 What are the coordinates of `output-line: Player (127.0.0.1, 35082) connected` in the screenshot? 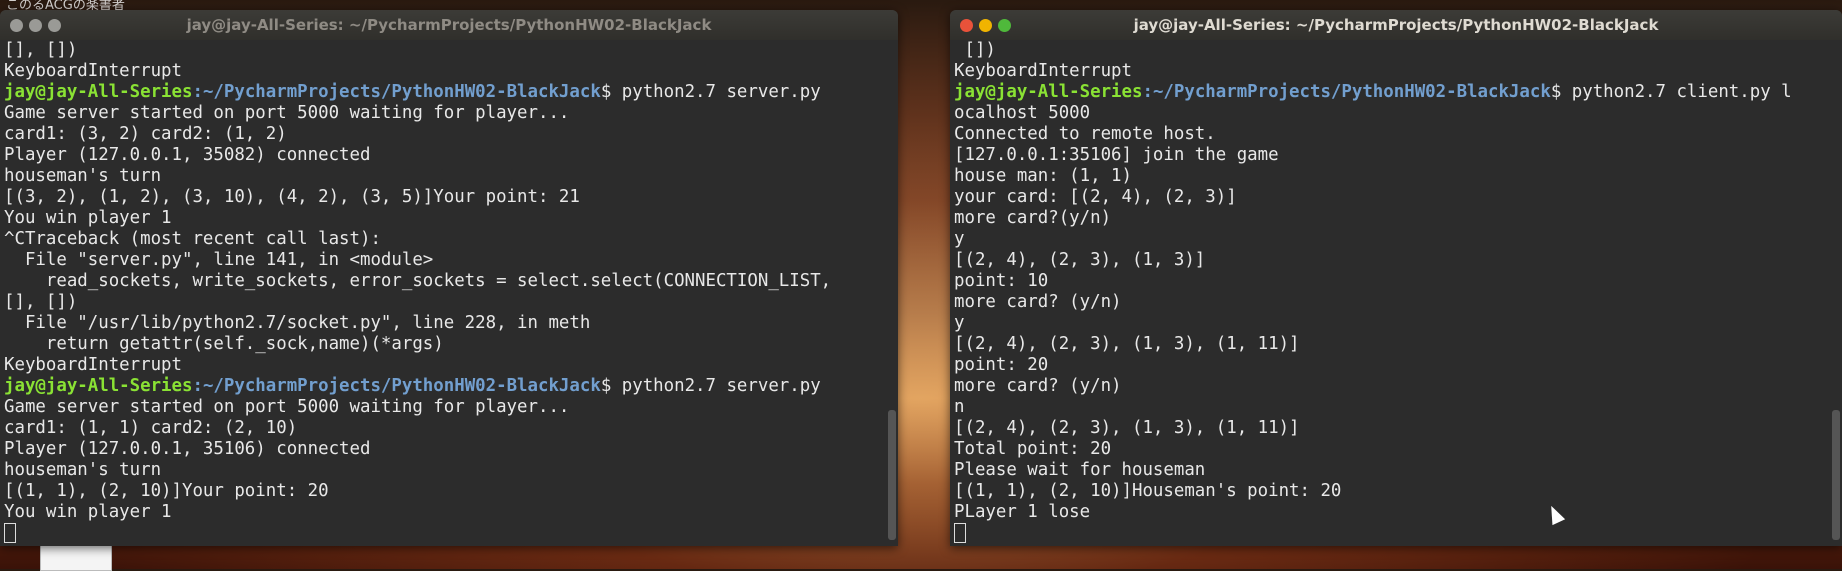 It's located at (187, 155).